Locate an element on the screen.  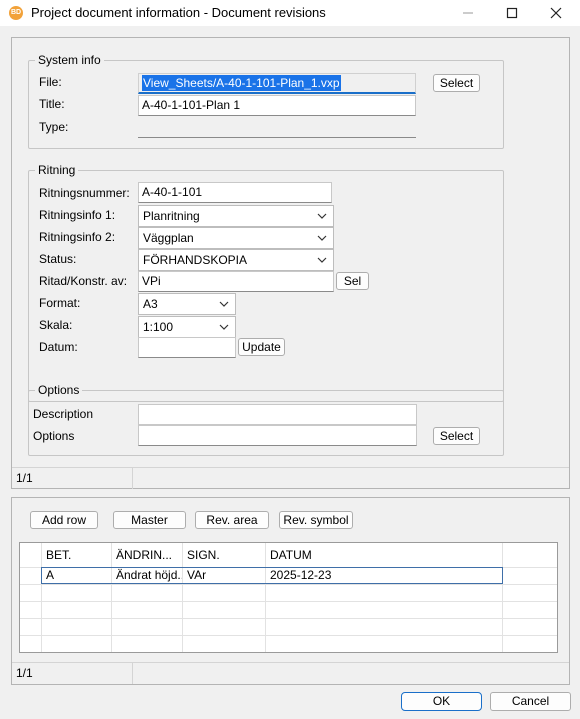
maximize-button is located at coordinates (512, 13).